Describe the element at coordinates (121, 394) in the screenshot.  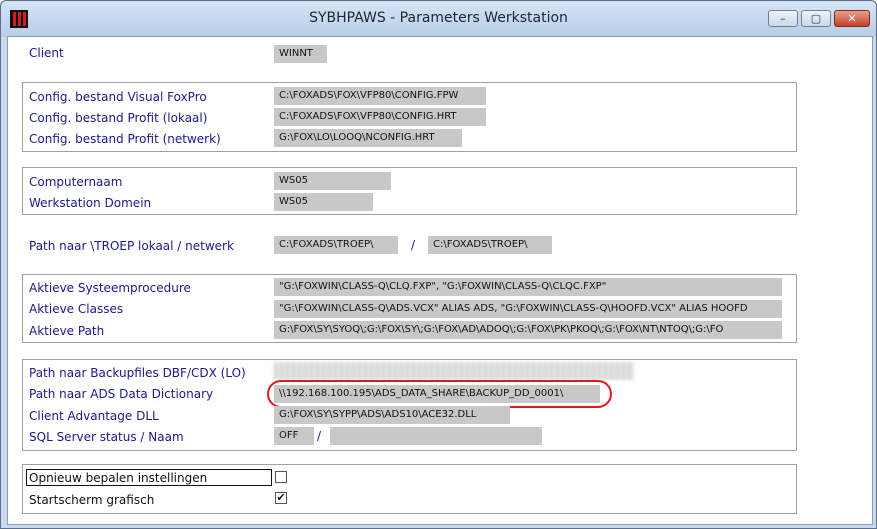
I see `dictionary-label: Path naar ADS Data Dictionary` at that location.